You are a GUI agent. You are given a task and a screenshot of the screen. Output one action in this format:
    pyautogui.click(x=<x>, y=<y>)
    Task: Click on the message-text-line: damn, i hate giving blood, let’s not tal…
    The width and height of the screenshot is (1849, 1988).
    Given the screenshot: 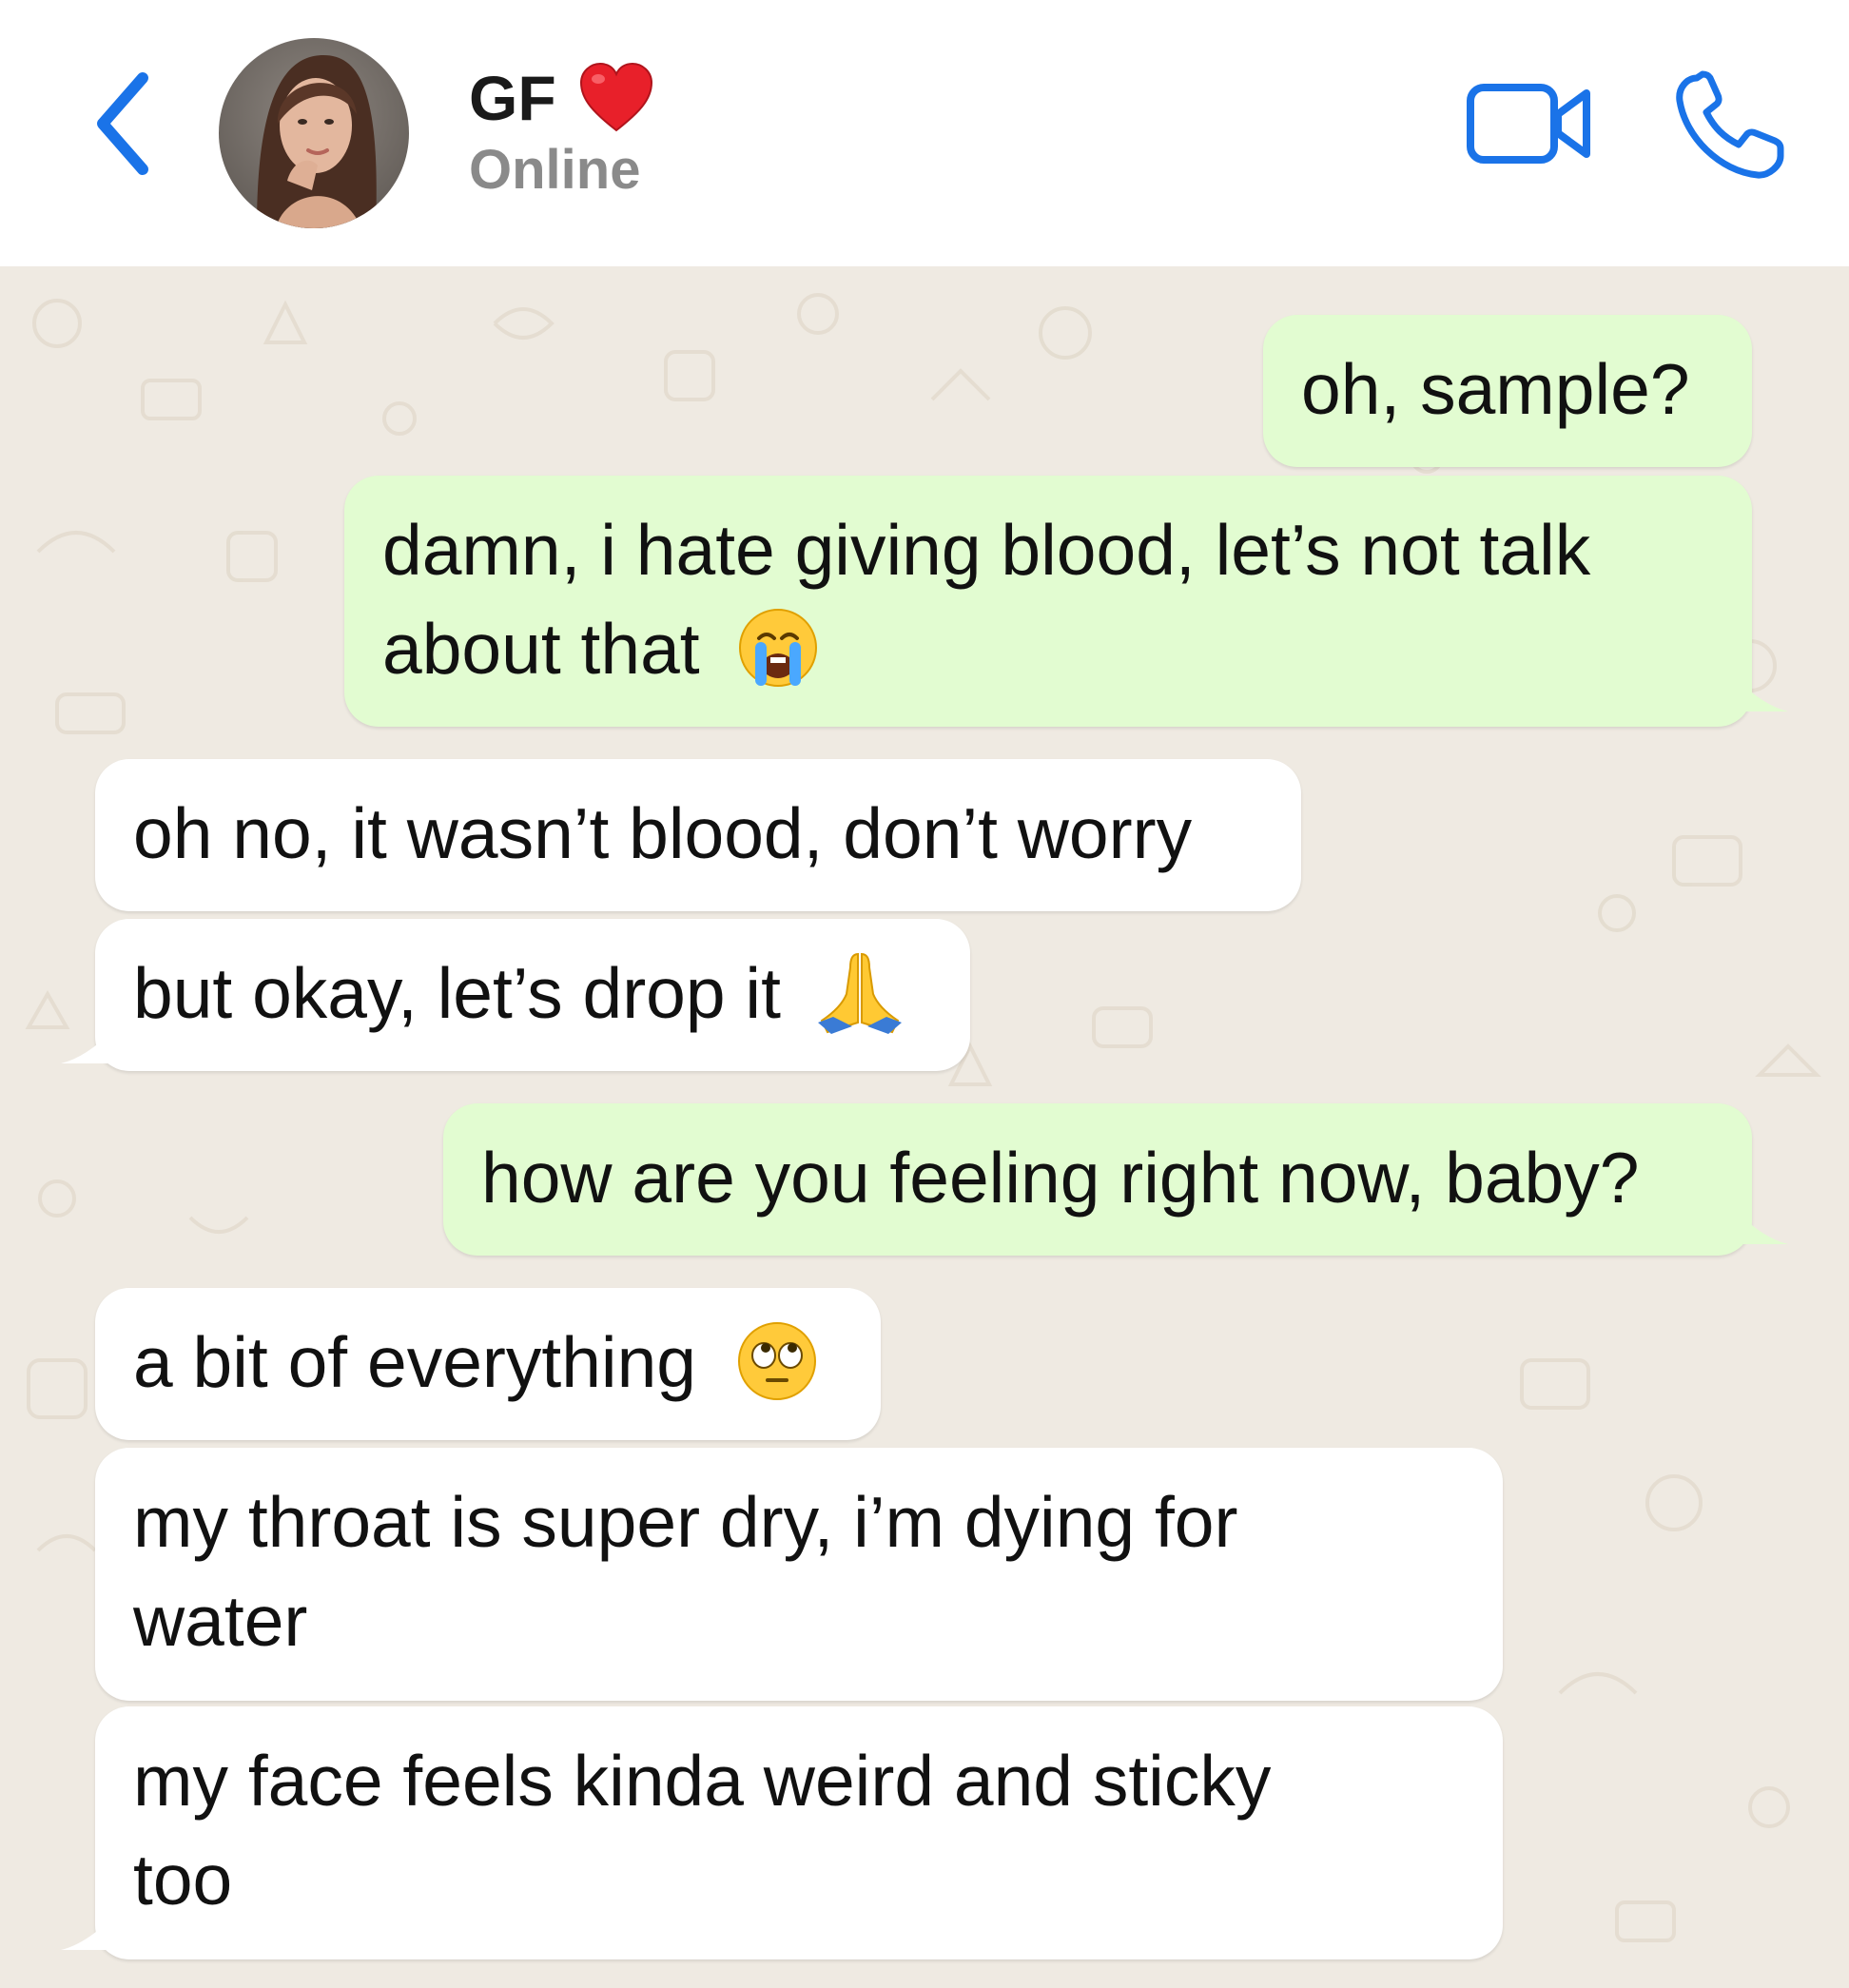 What is the action you would take?
    pyautogui.click(x=987, y=550)
    